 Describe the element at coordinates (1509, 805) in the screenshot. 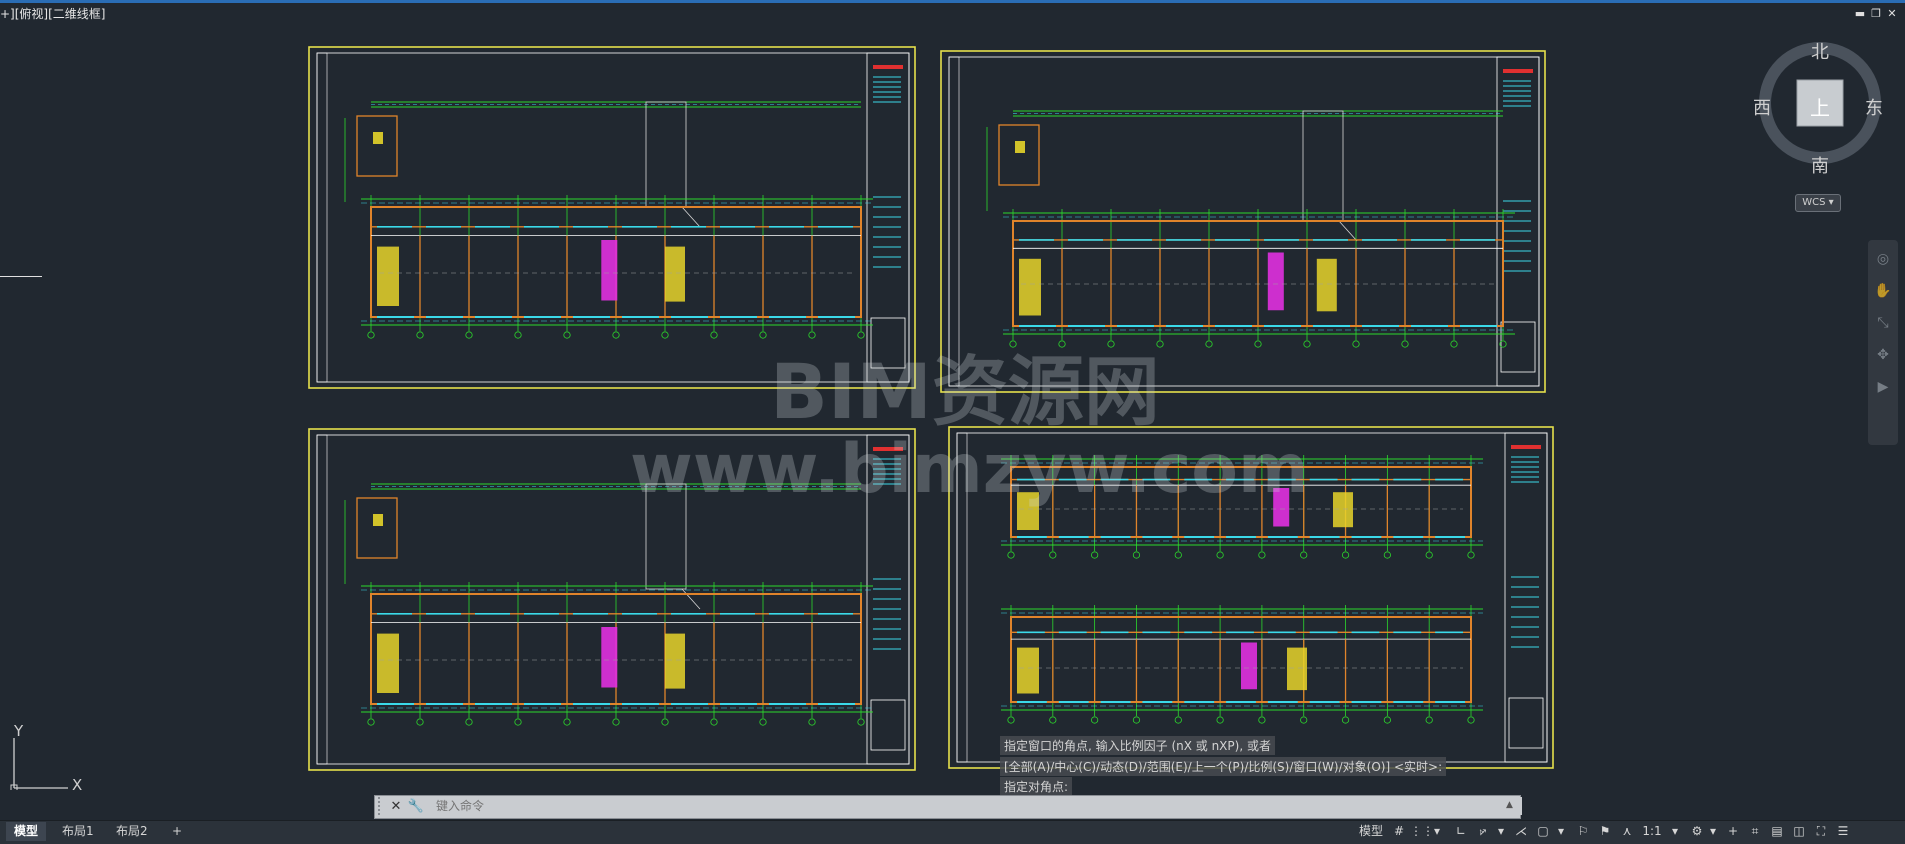

I see `command-history-toggle-icon: ▲` at that location.